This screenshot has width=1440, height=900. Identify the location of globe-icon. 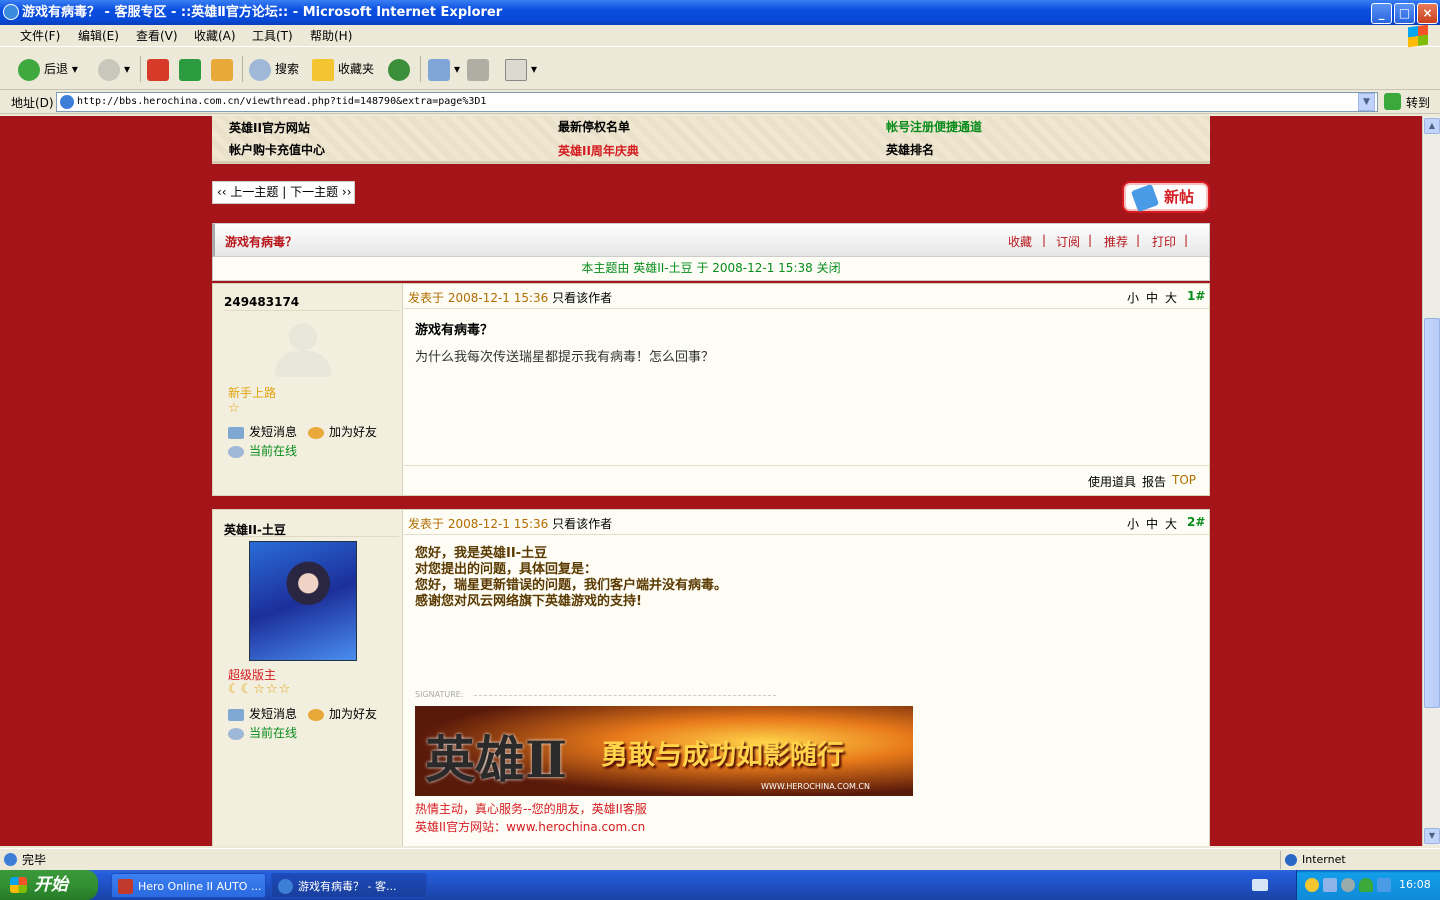
(1291, 860).